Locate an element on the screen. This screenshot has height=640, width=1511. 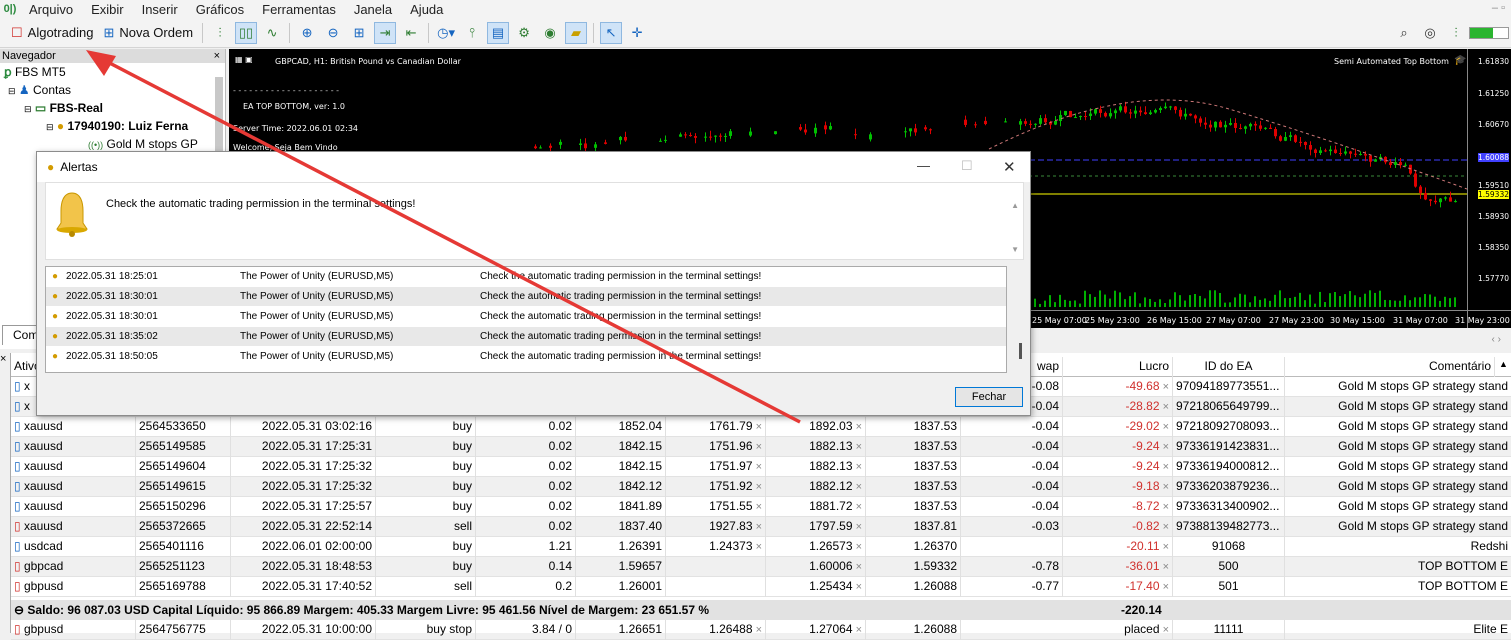
cursor-icon: ↖ is located at coordinates (611, 32).